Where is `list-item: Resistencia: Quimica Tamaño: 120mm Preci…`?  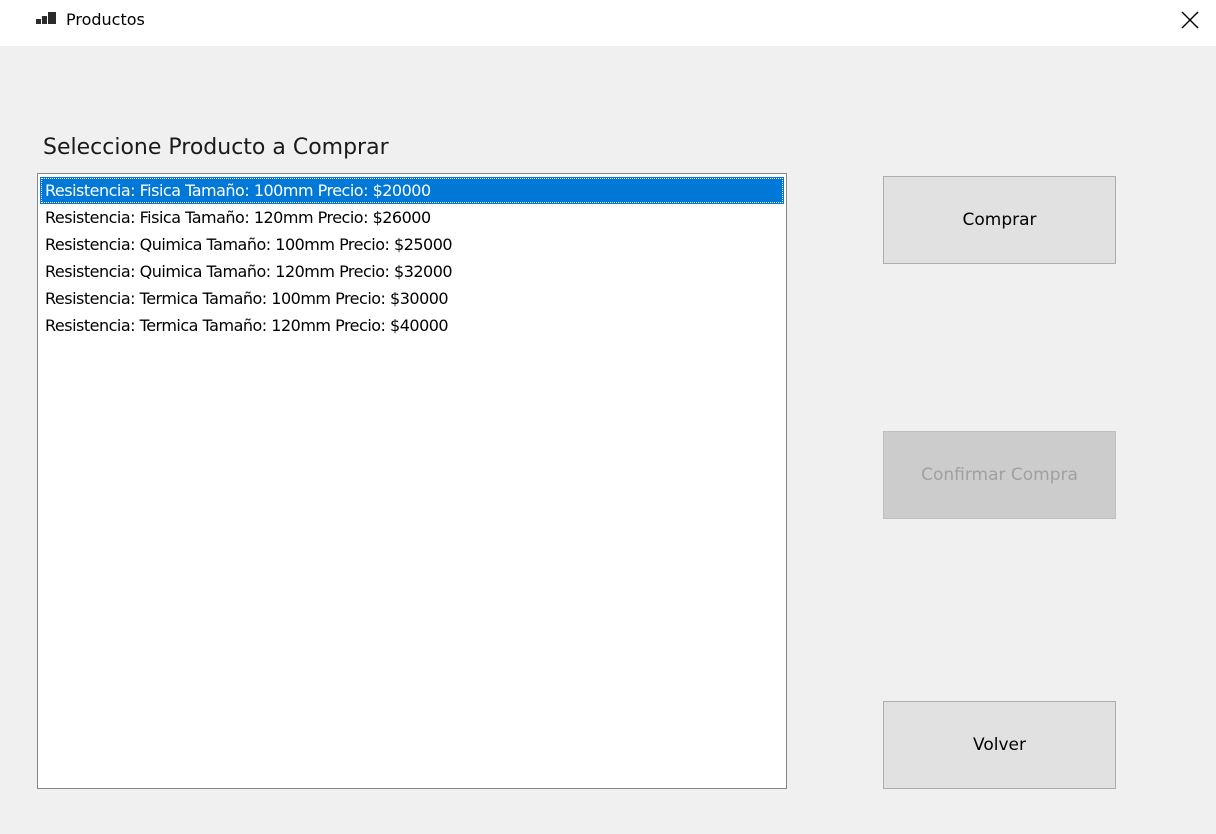 list-item: Resistencia: Quimica Tamaño: 120mm Preci… is located at coordinates (412, 271).